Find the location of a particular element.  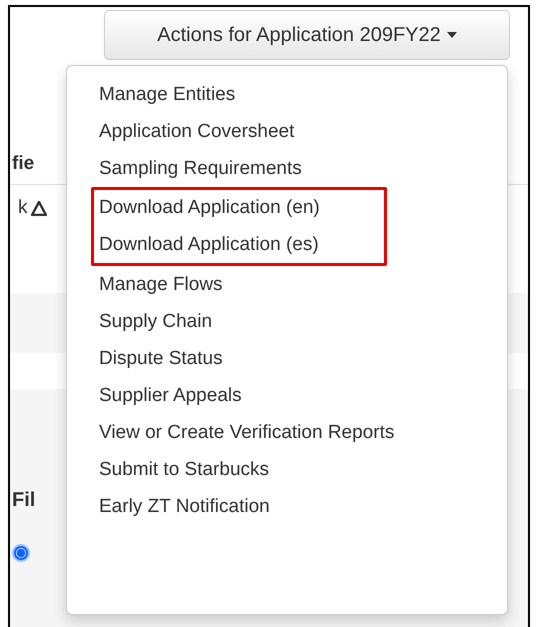

menu-item: Manage Entities is located at coordinates (287, 94).